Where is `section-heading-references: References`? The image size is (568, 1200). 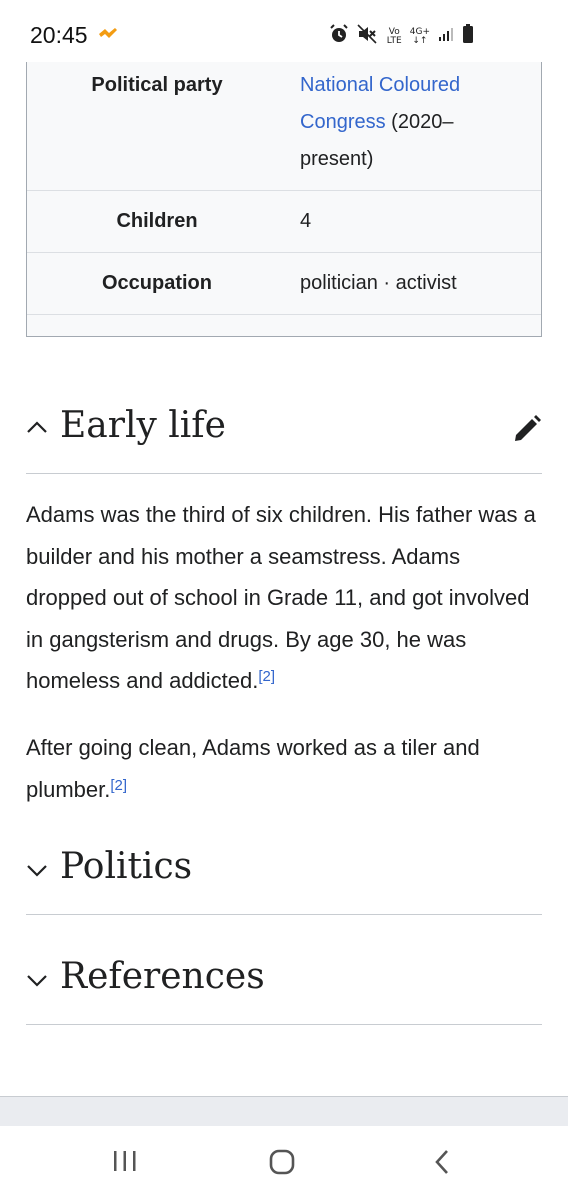
section-heading-references: References is located at coordinates (284, 985).